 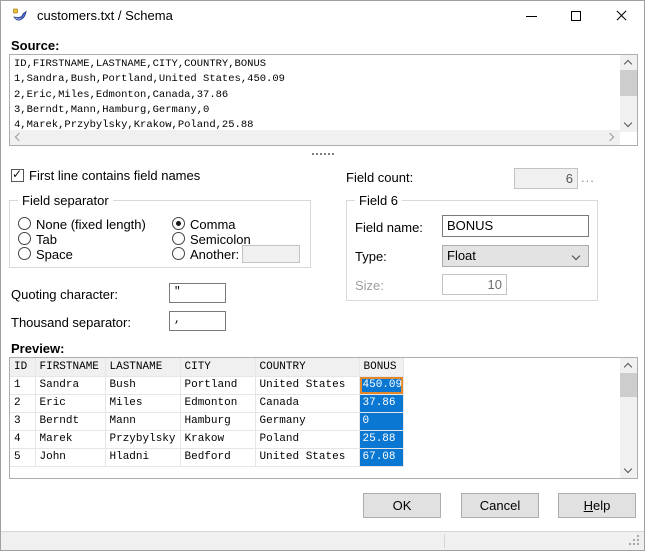 I want to click on table-row: 4 Marek Przybylsky Krakow Poland 25.88, so click(x=207, y=439).